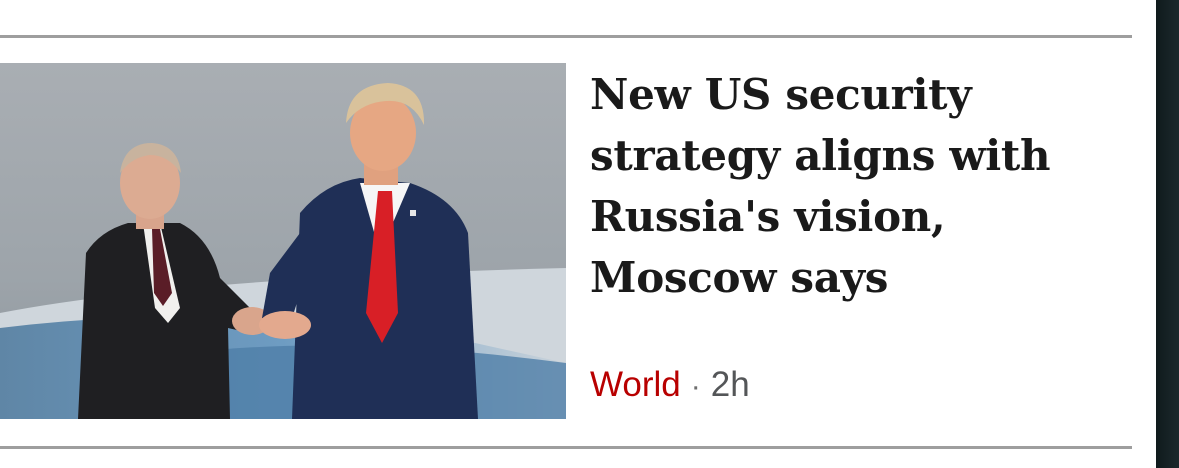 This screenshot has width=1179, height=468. Describe the element at coordinates (566, 447) in the screenshot. I see `bottom-divider` at that location.